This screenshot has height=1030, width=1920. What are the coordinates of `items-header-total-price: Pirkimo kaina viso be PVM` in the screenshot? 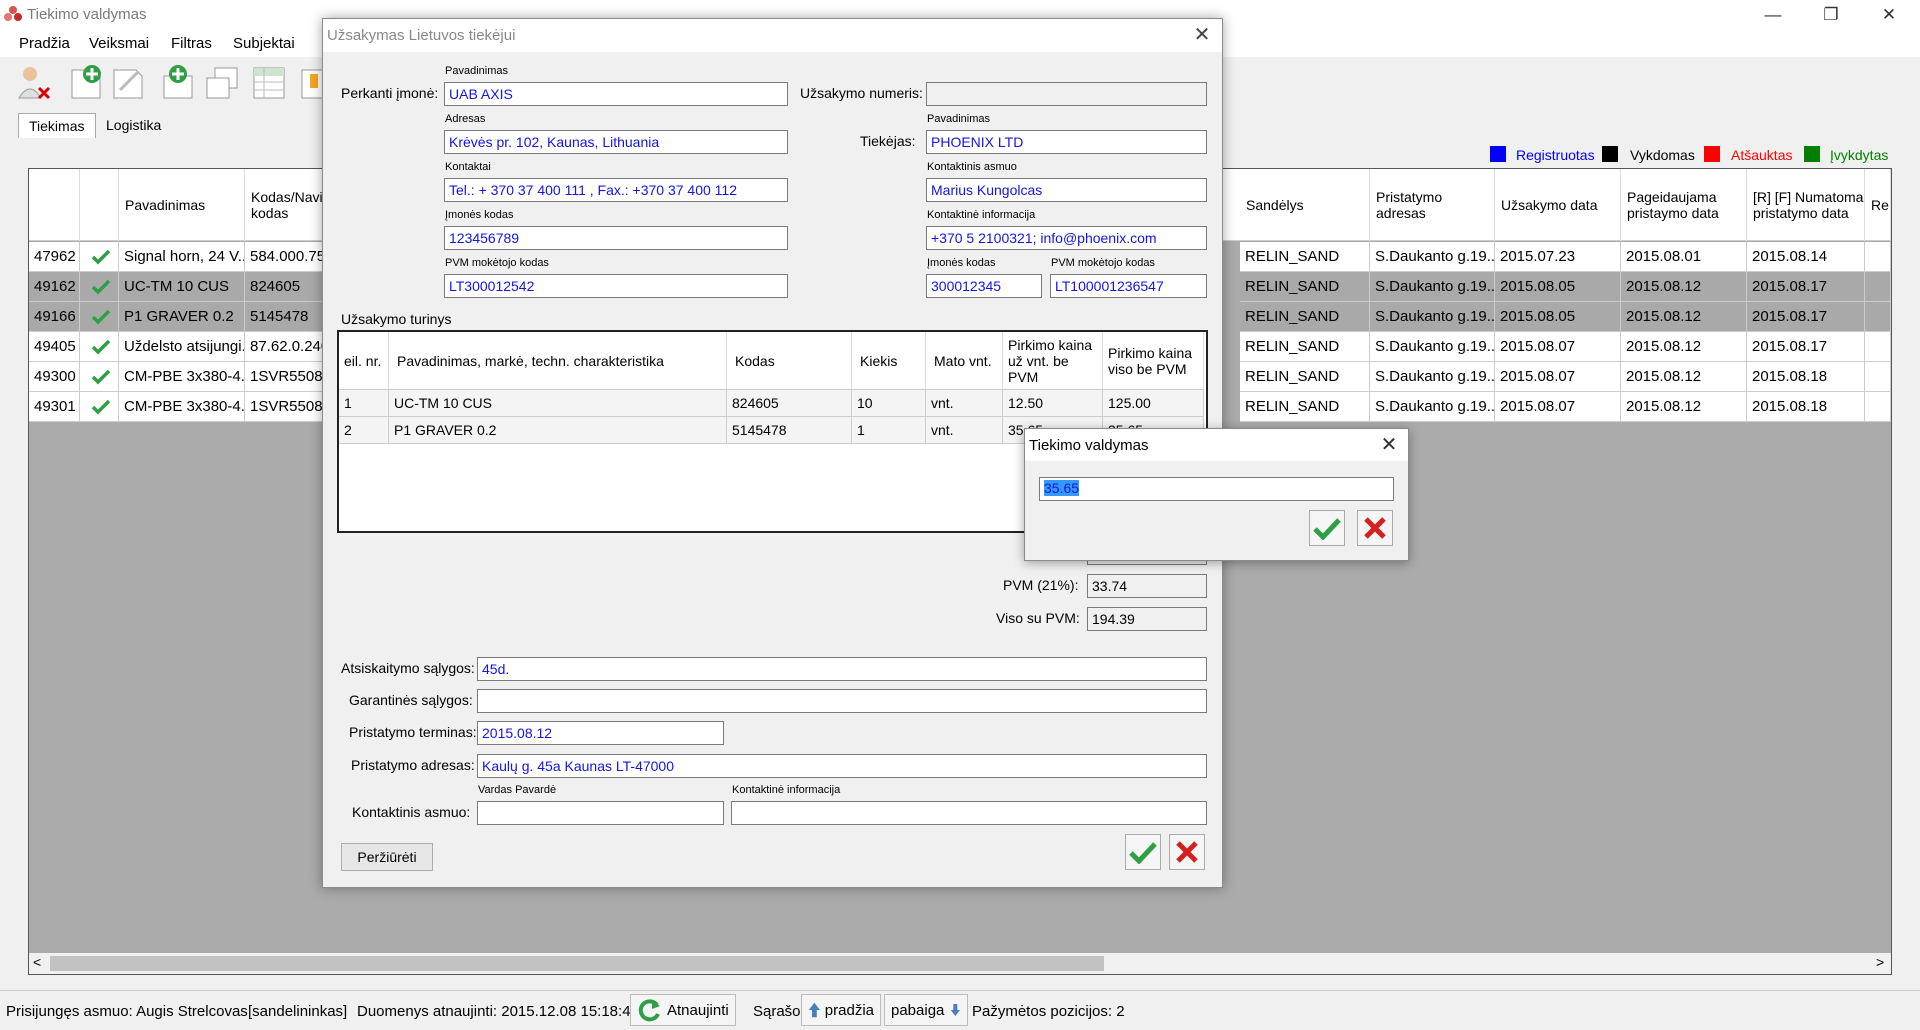 It's located at (1153, 361).